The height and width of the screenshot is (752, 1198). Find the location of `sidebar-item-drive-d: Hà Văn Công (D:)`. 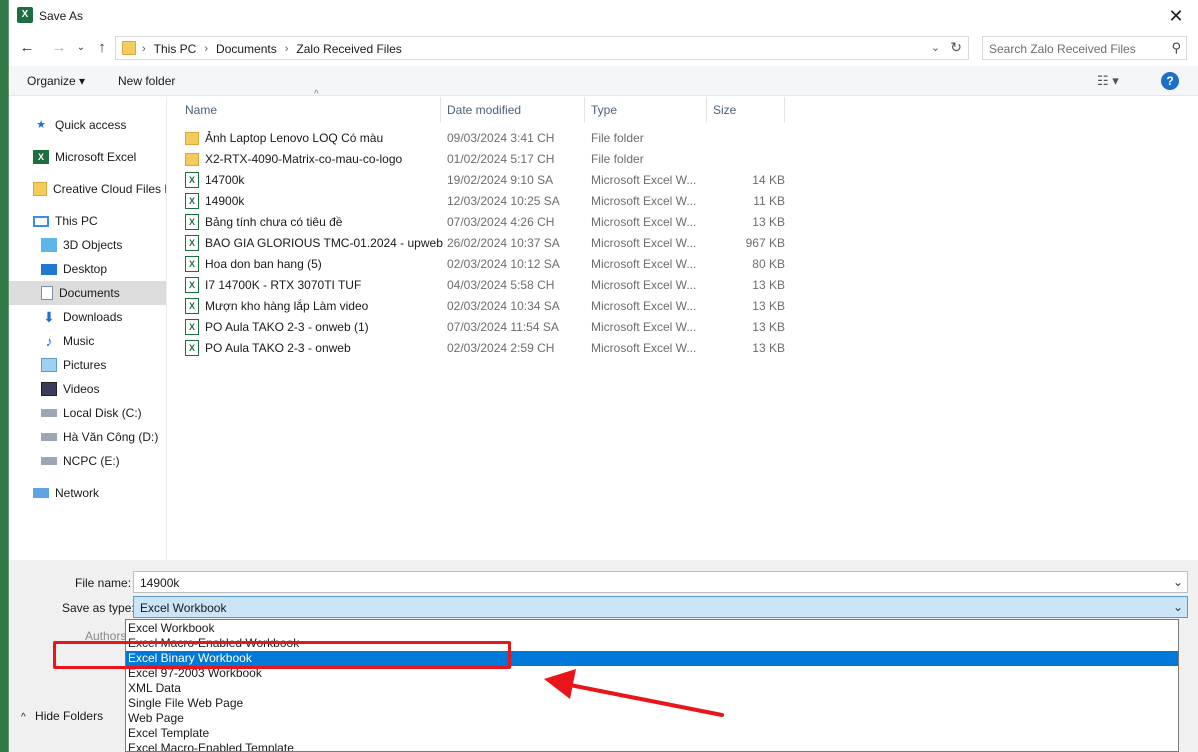

sidebar-item-drive-d: Hà Văn Công (D:) is located at coordinates (87, 437).